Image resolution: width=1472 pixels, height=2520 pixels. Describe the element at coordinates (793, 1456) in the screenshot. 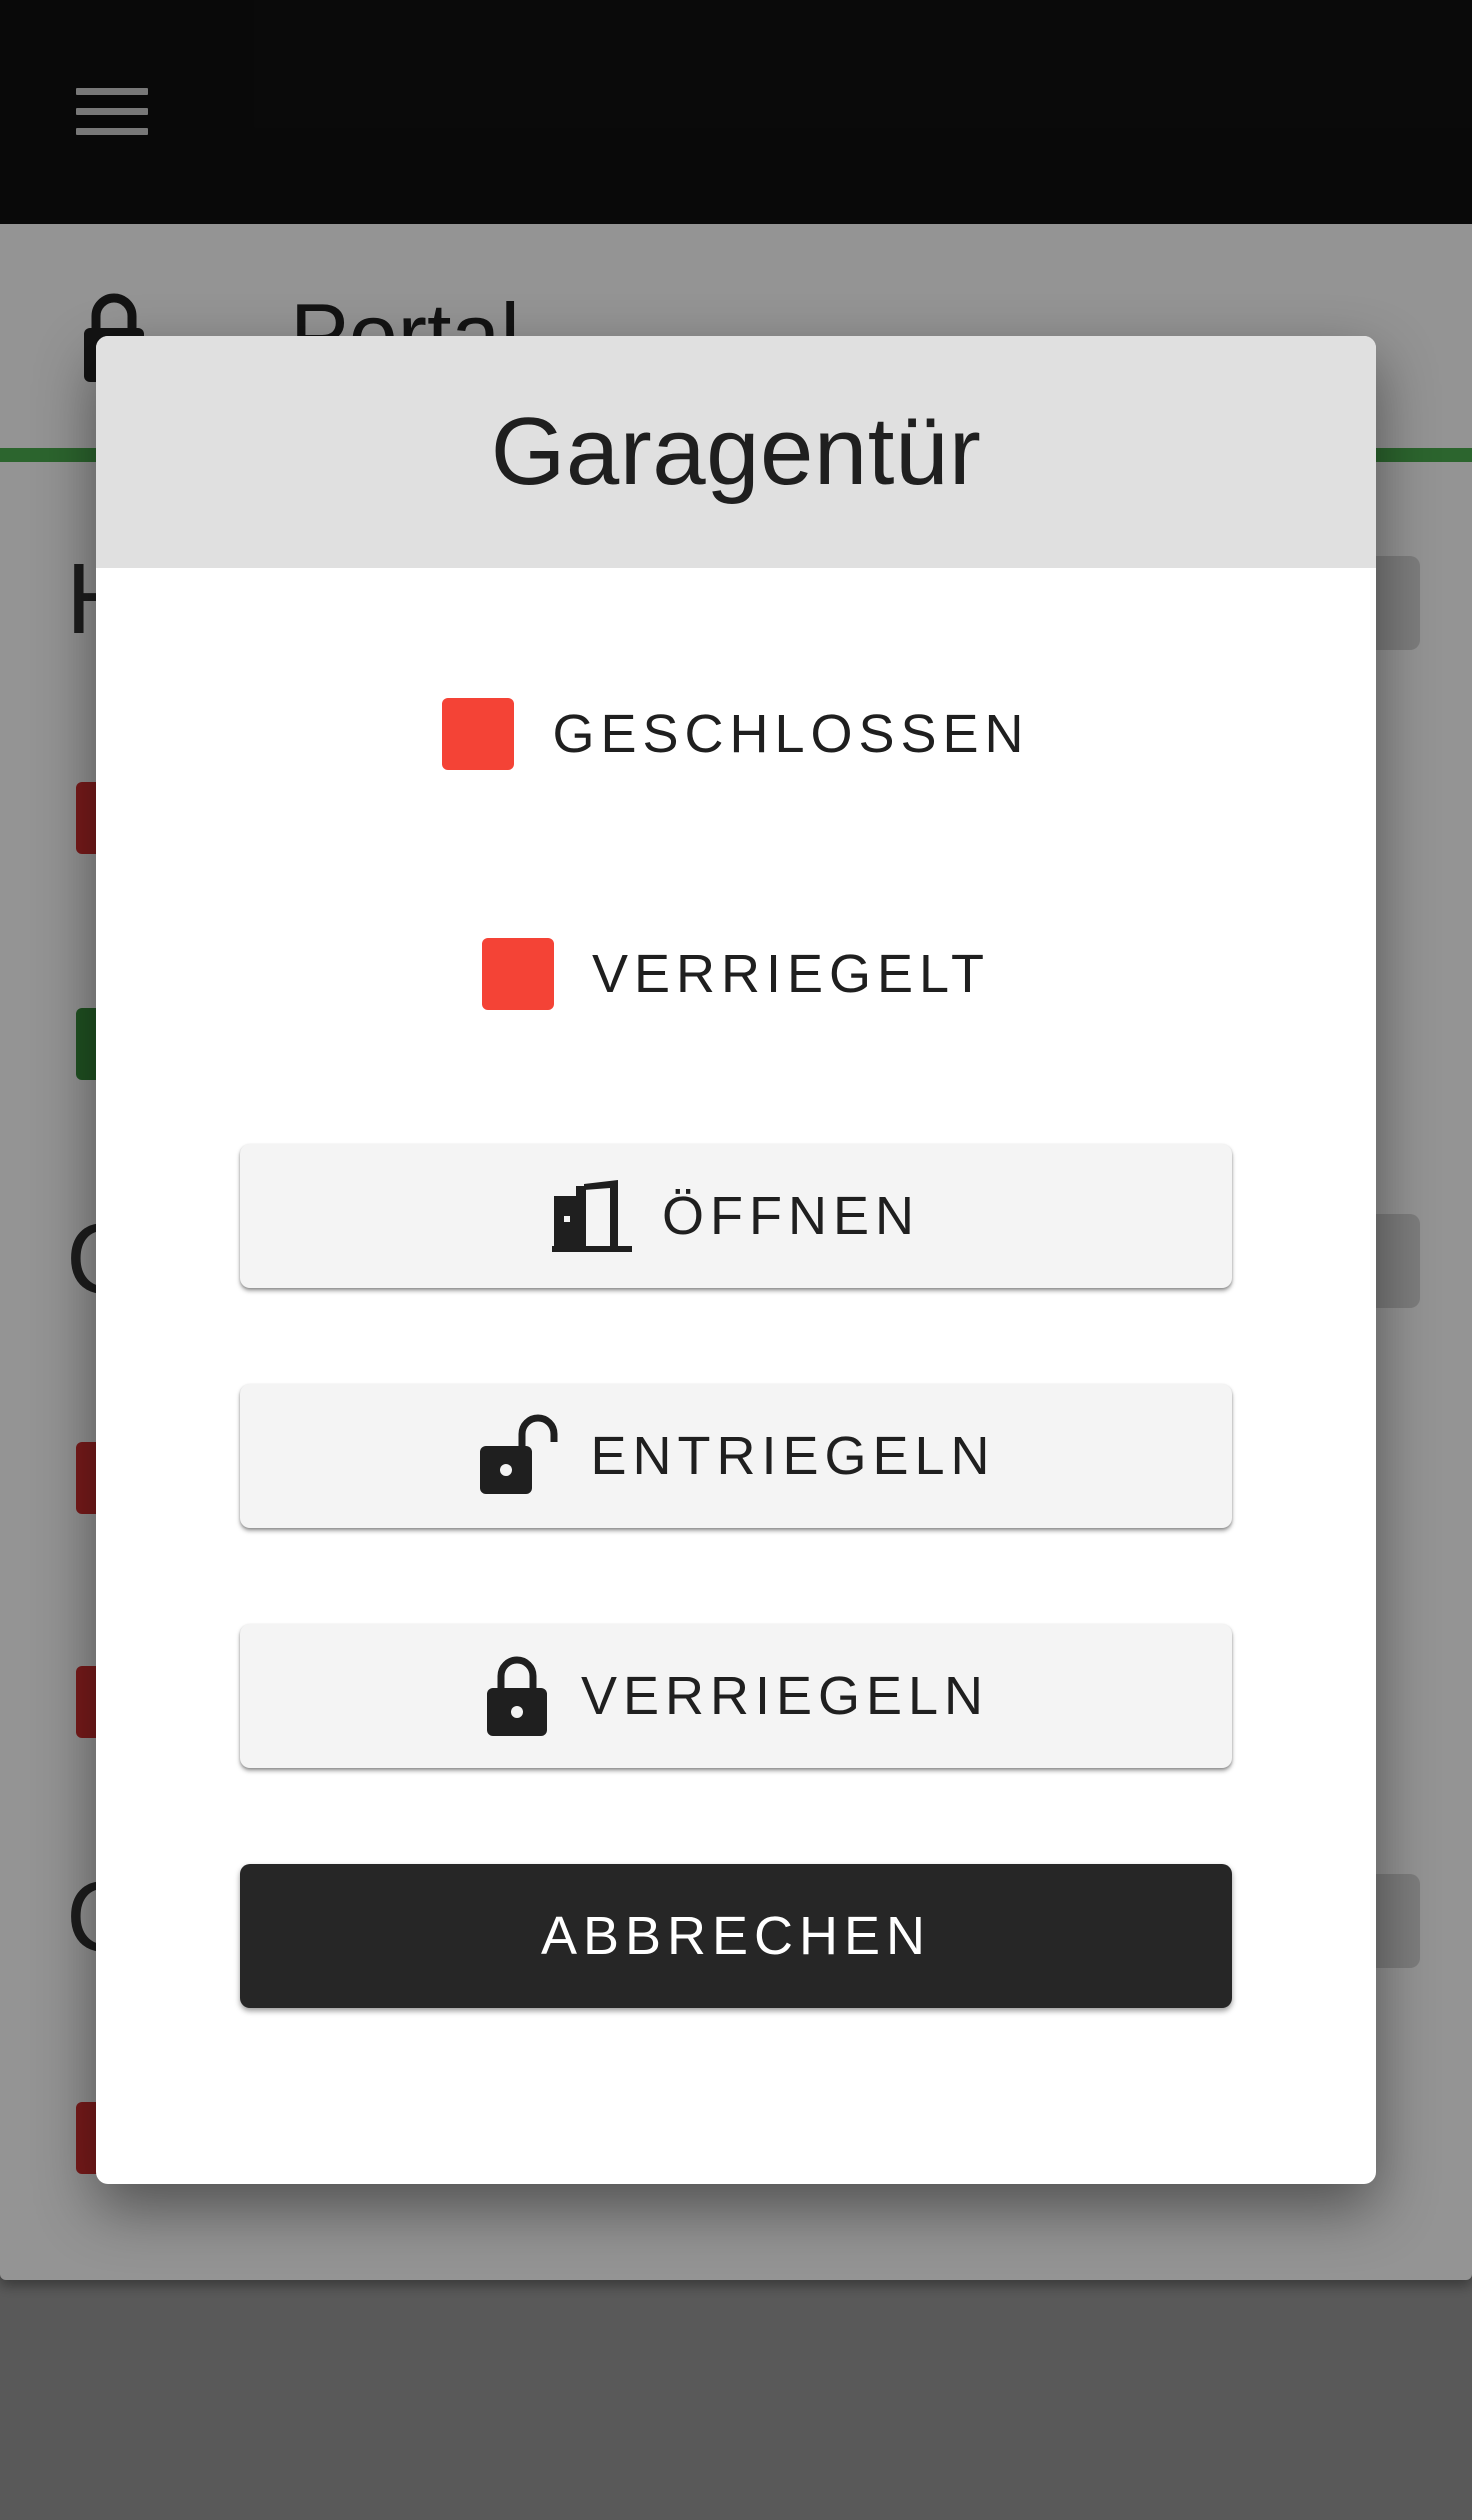

I see `unlock-button-label: ENTRIEGELN` at that location.